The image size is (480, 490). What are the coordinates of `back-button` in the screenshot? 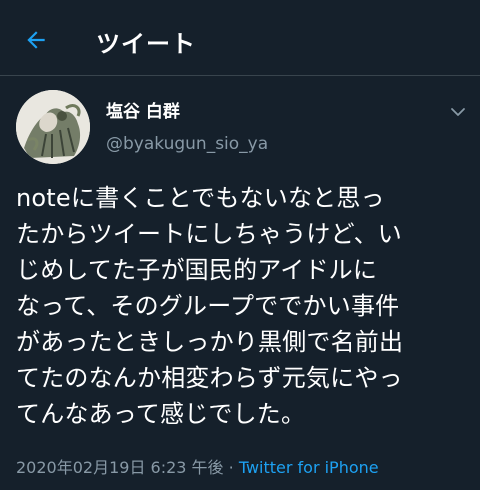 It's located at (36, 40).